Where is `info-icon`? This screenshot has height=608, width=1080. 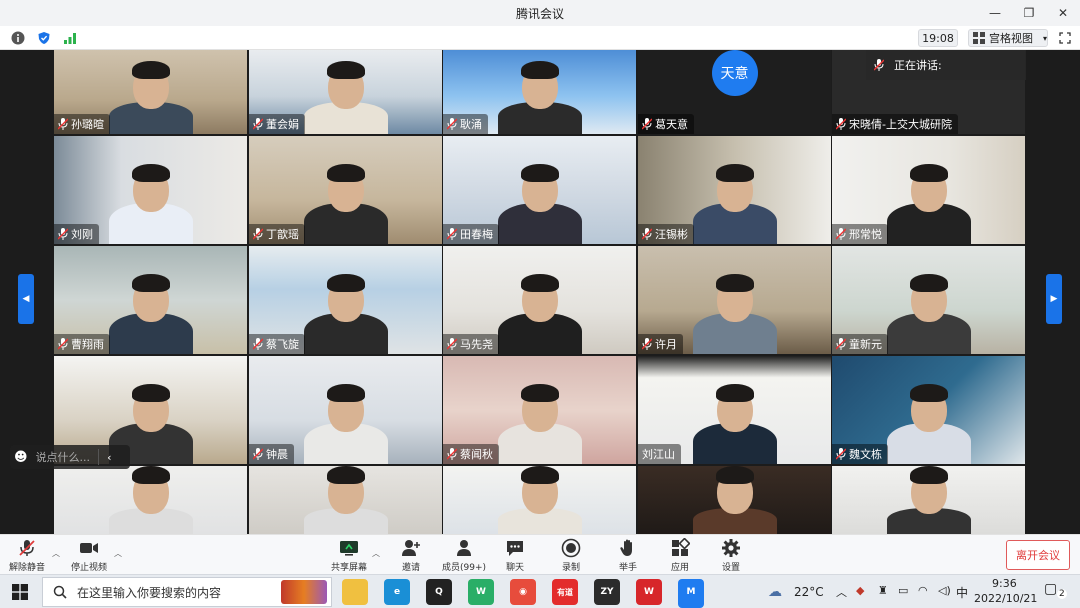 info-icon is located at coordinates (18, 38).